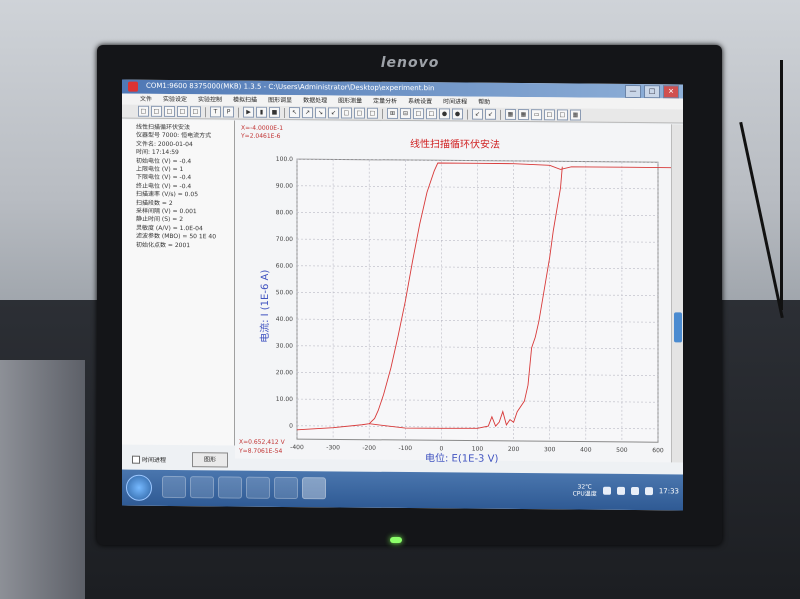  Describe the element at coordinates (652, 92) in the screenshot. I see `maximize-button: □` at that location.